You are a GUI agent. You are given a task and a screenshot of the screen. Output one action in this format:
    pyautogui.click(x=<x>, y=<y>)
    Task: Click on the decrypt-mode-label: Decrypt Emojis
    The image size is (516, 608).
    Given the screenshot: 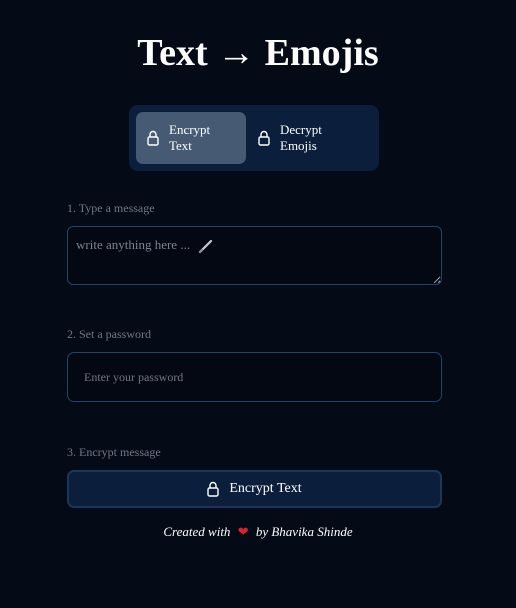 What is the action you would take?
    pyautogui.click(x=301, y=137)
    